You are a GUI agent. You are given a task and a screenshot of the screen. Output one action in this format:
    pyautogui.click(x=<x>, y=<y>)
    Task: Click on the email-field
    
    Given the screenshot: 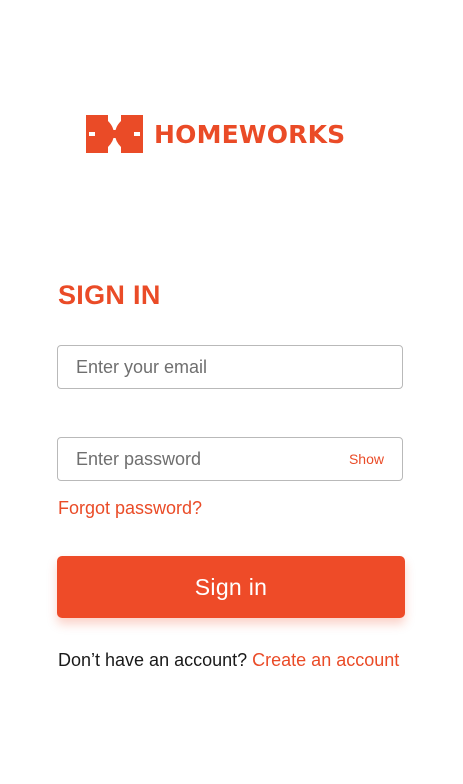 What is the action you would take?
    pyautogui.click(x=230, y=367)
    